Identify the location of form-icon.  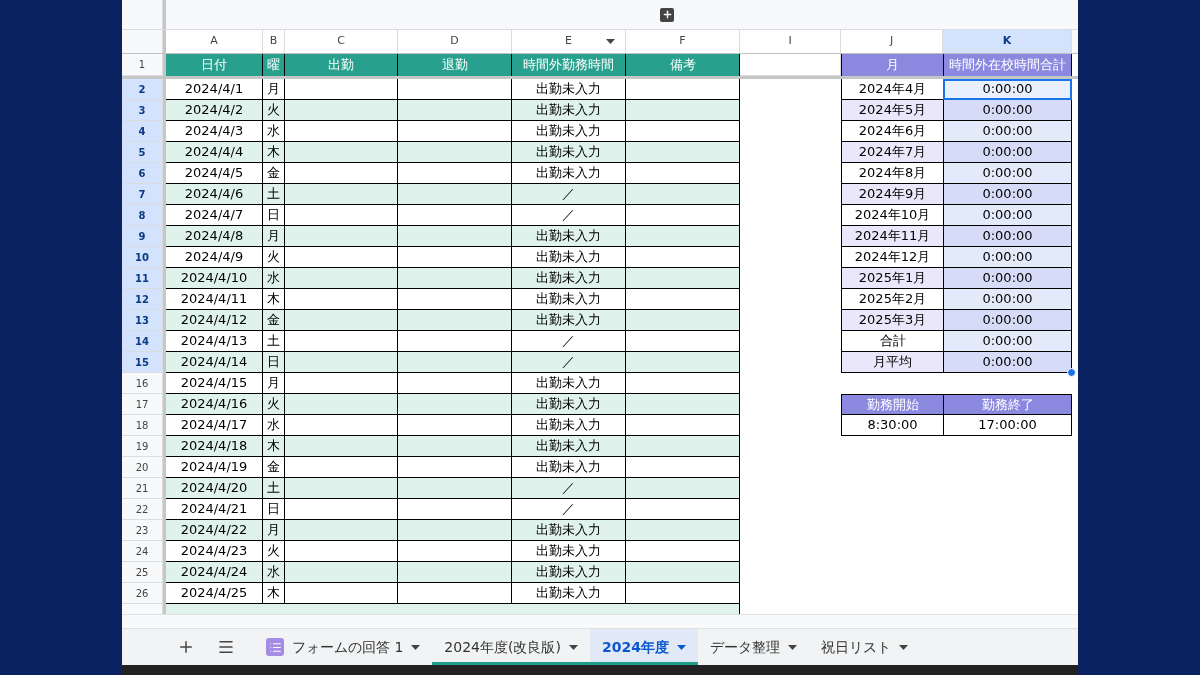
(275, 647).